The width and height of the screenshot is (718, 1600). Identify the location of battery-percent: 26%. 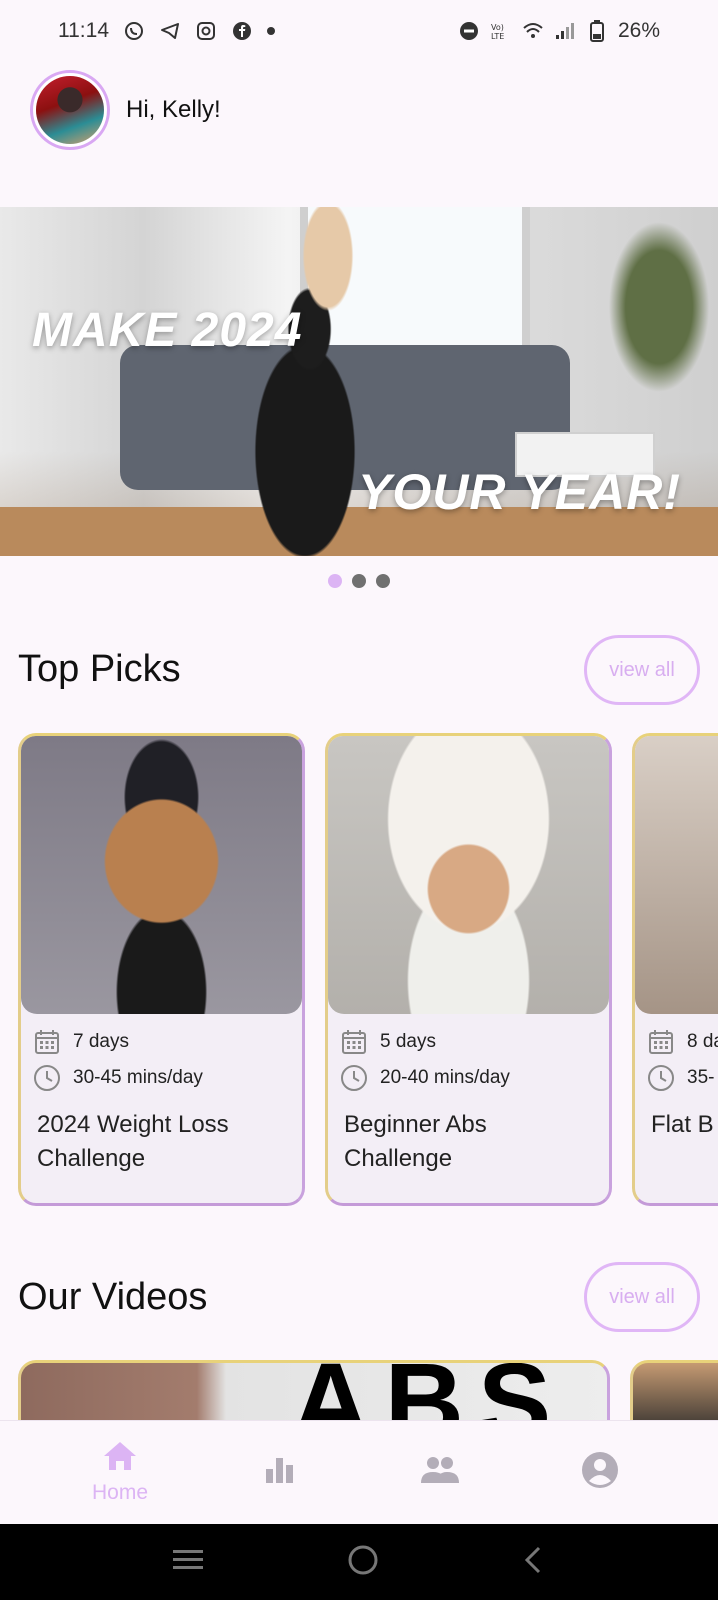
(638, 30).